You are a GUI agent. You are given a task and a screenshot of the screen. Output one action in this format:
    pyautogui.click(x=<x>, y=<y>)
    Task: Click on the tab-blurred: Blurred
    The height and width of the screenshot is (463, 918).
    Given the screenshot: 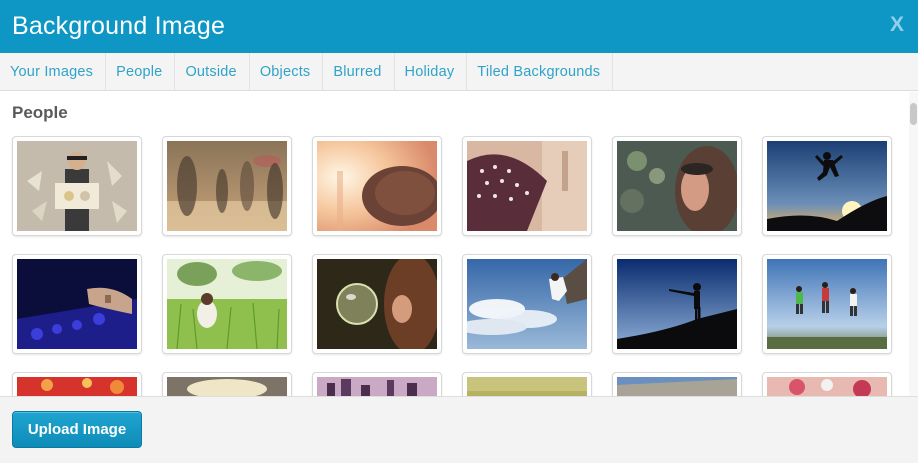 What is the action you would take?
    pyautogui.click(x=359, y=71)
    